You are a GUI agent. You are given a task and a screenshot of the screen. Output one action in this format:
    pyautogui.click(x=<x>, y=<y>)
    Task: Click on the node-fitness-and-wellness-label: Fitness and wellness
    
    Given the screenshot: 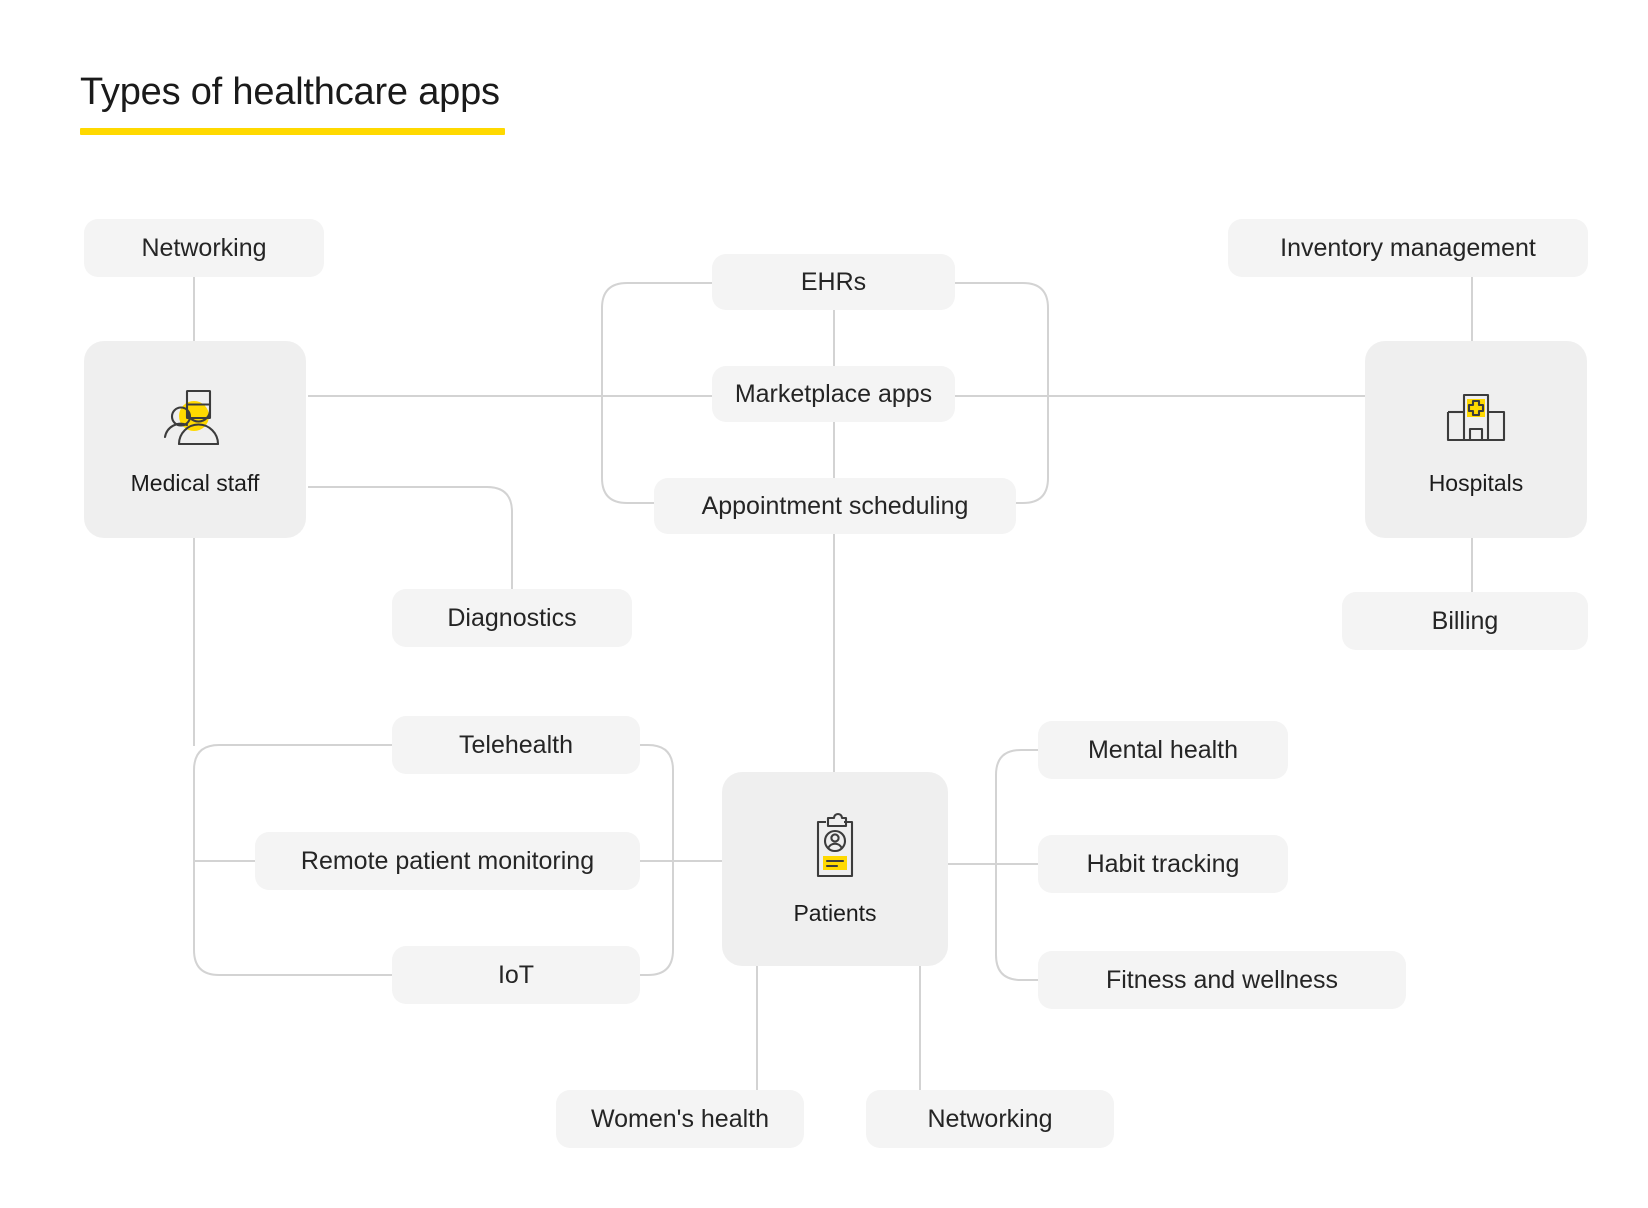 What is the action you would take?
    pyautogui.click(x=1222, y=979)
    